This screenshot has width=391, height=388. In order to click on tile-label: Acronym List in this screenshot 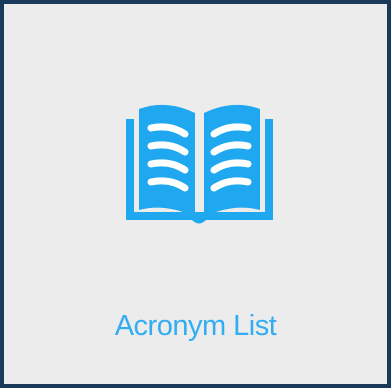, I will do `click(195, 326)`.